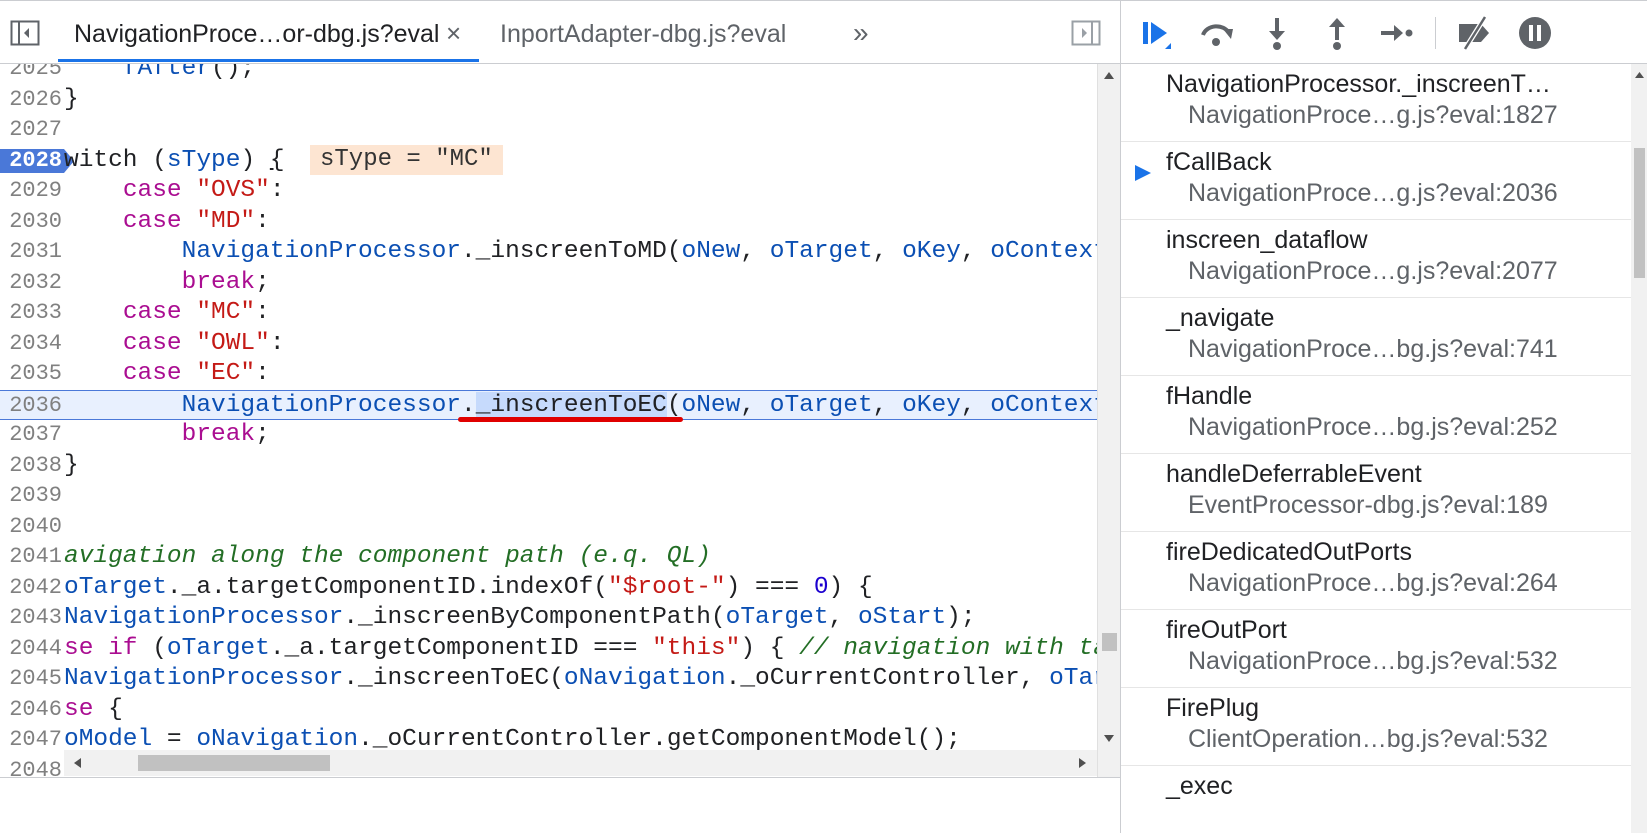  What do you see at coordinates (548, 344) in the screenshot?
I see `code-line: 2034 case "OWL":` at bounding box center [548, 344].